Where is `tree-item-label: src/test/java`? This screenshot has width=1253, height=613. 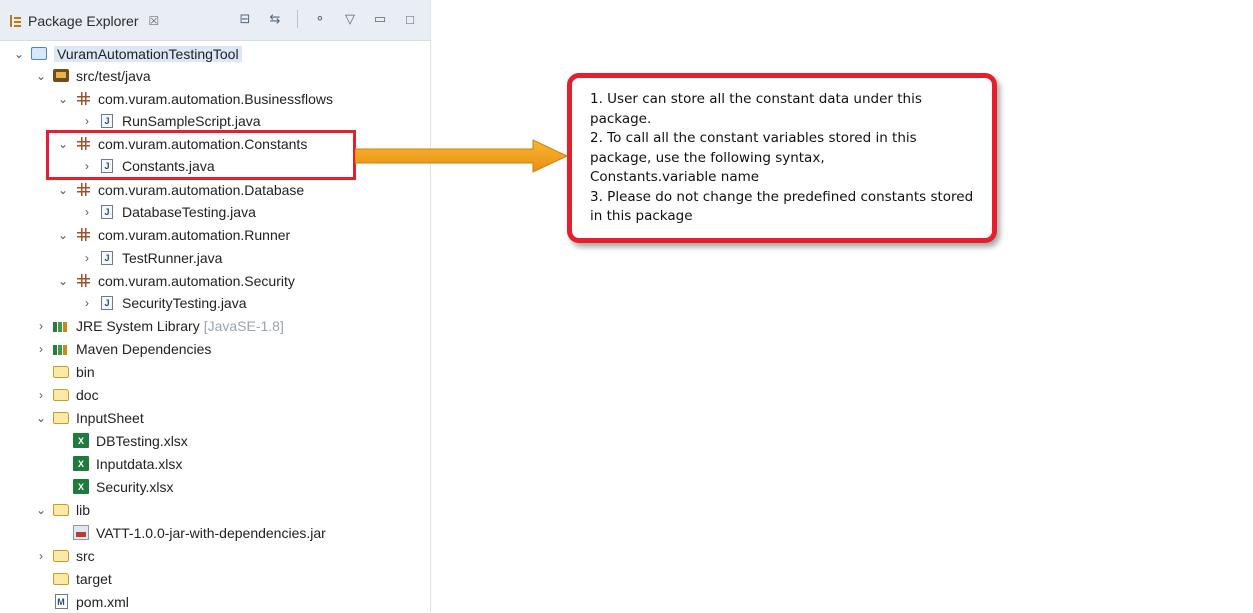
tree-item-label: src/test/java is located at coordinates (113, 75).